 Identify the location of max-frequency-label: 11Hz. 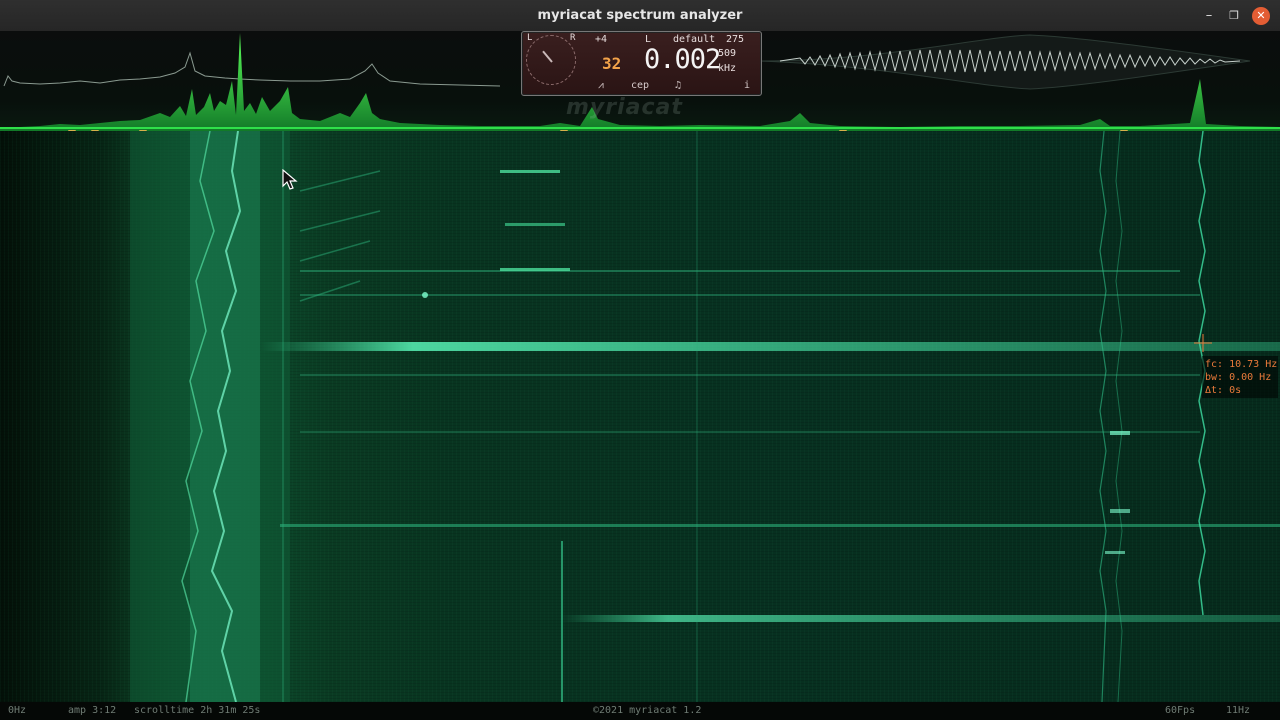
(1238, 710).